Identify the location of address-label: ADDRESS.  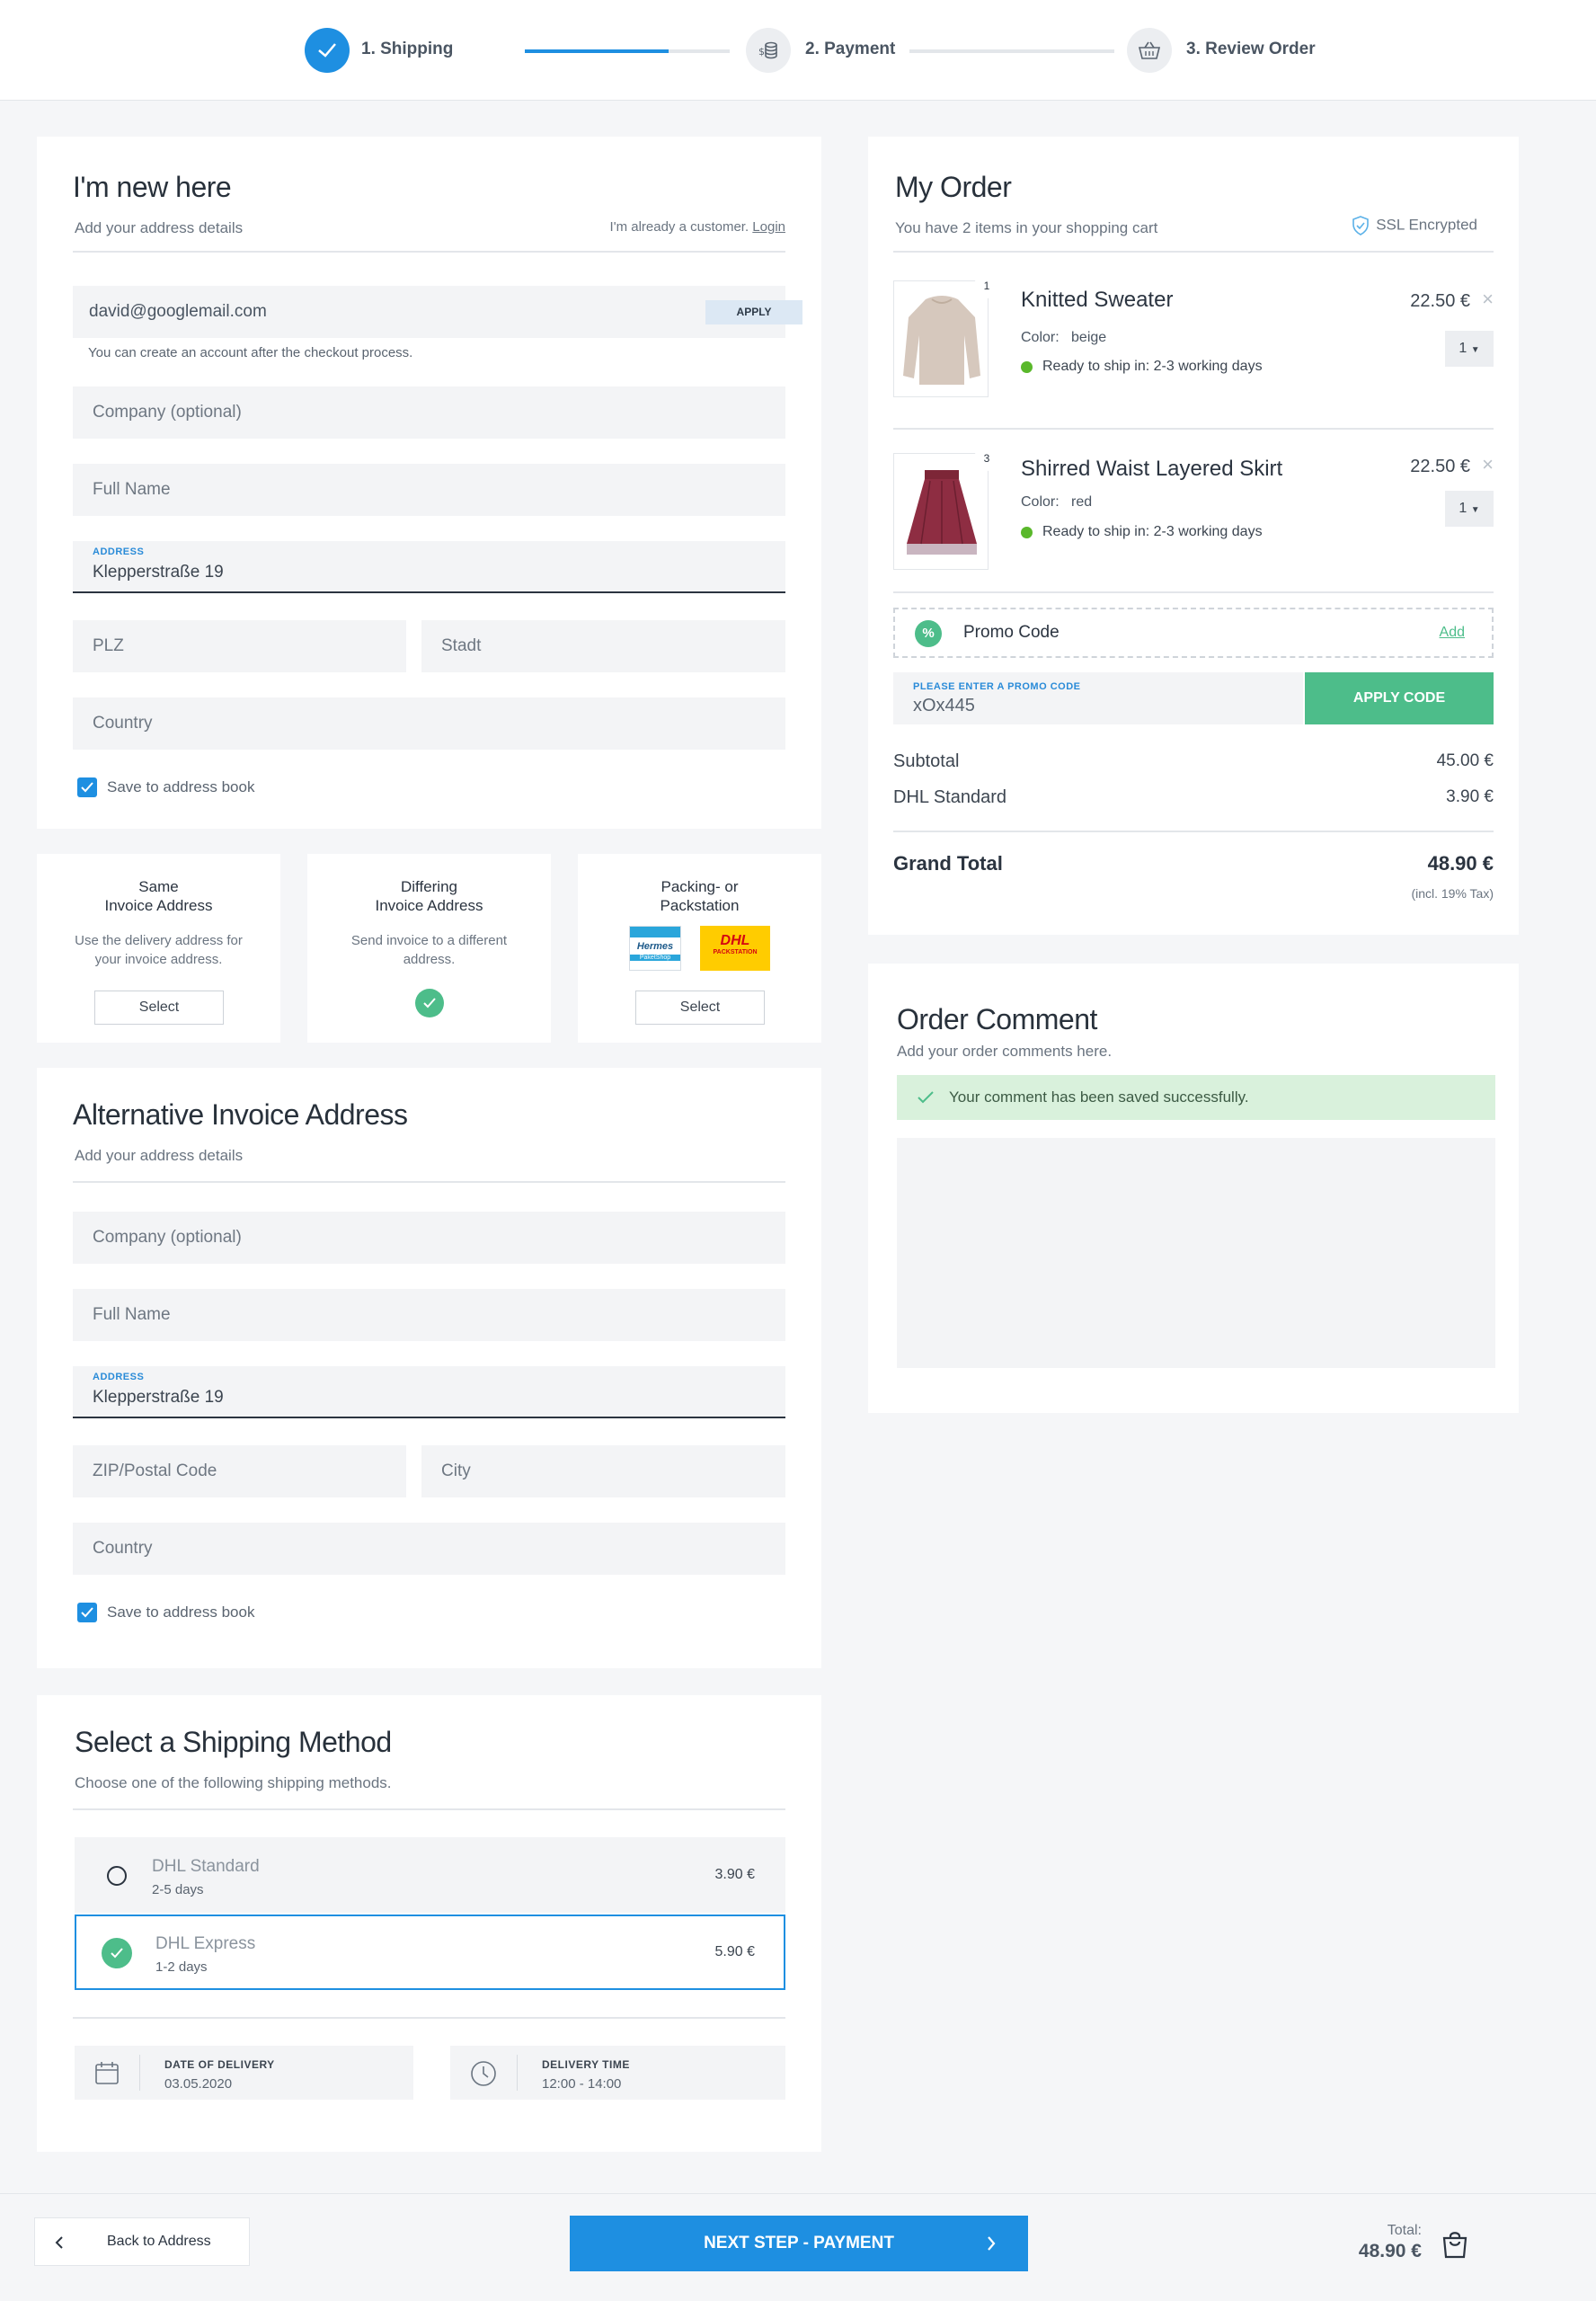
(119, 551).